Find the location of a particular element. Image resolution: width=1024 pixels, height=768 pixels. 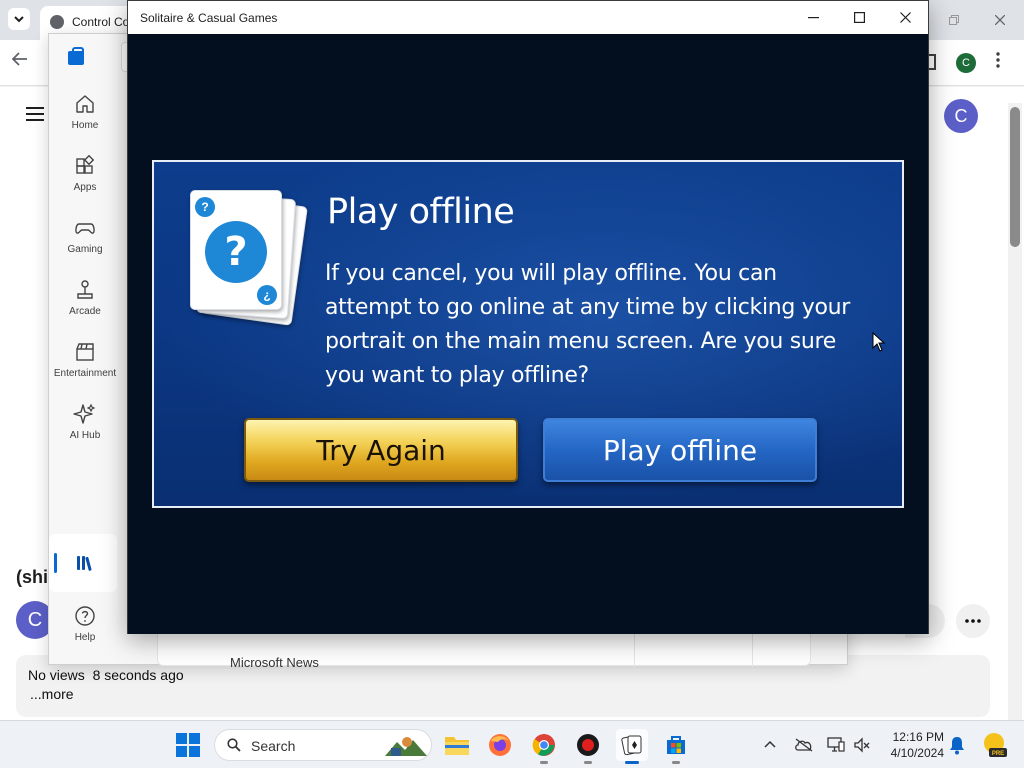

scrollbar-thumb is located at coordinates (1015, 177).